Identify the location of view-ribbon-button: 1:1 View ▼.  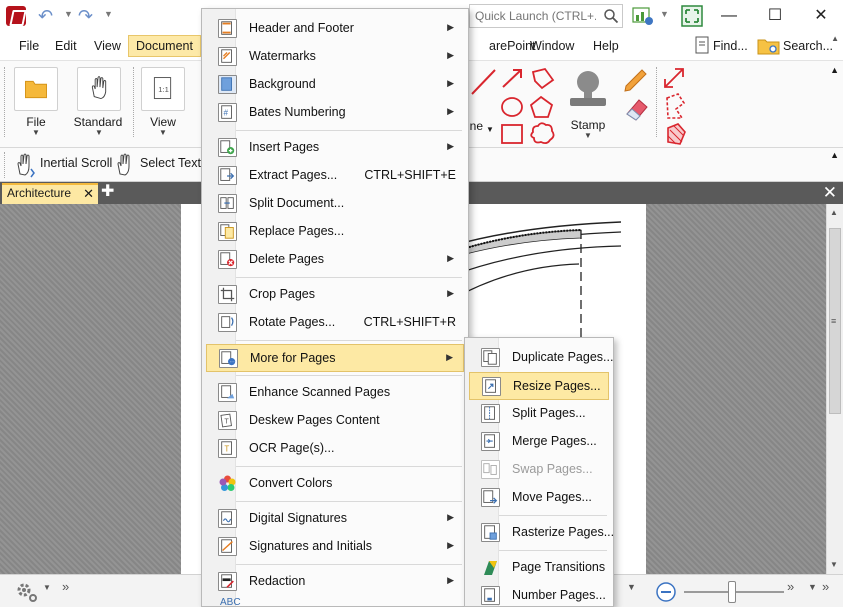
(163, 102).